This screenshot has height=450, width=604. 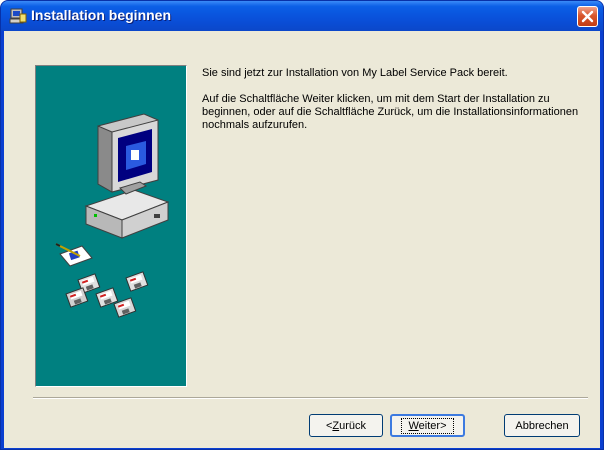 I want to click on separator-line, so click(x=310, y=398).